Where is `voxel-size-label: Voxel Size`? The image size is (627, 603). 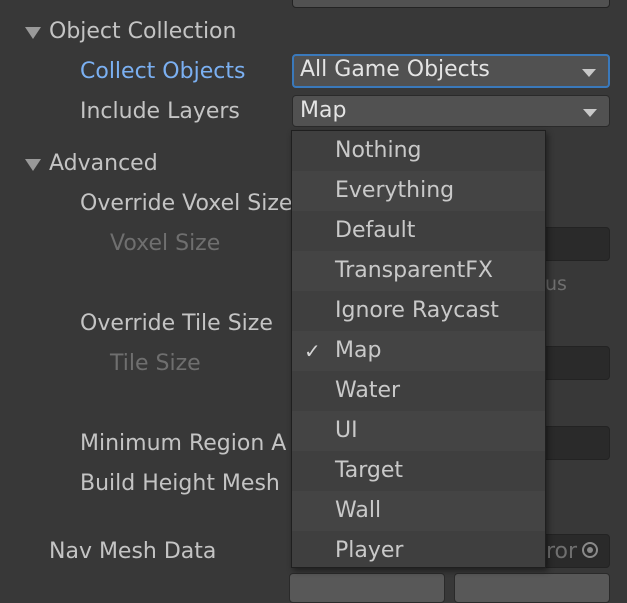 voxel-size-label: Voxel Size is located at coordinates (165, 243).